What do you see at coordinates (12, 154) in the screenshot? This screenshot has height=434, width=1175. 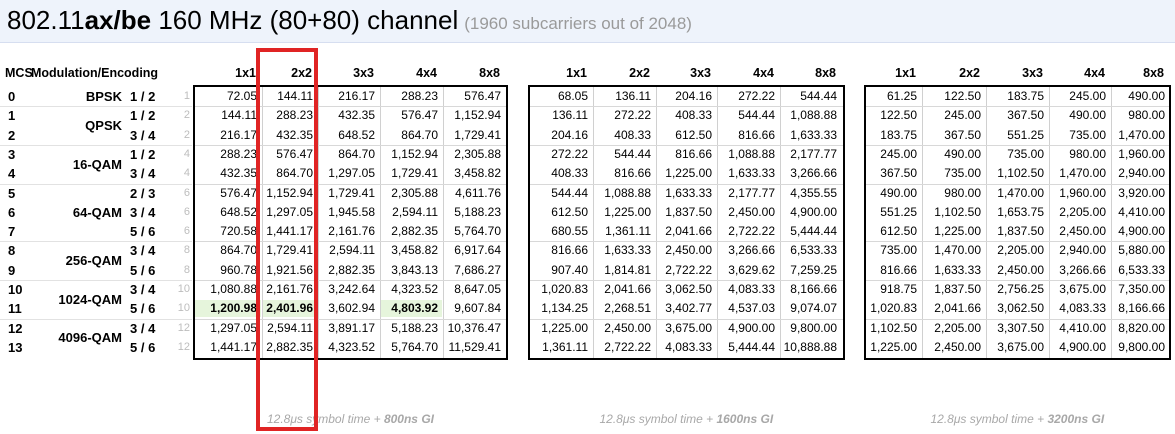 I see `mcs-index: 3` at bounding box center [12, 154].